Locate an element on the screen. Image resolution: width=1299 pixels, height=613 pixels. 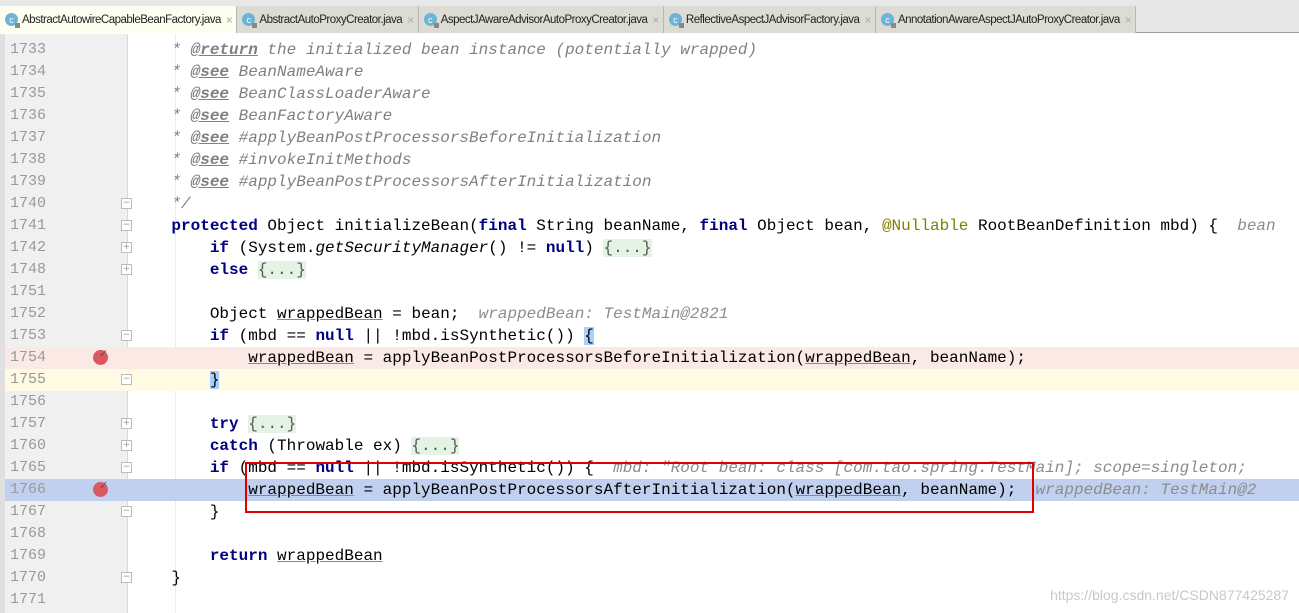
code-line: 1760 + catch (Throwable ex) {...} is located at coordinates (652, 446).